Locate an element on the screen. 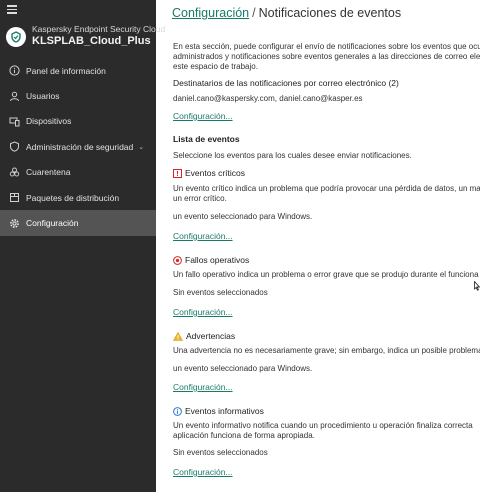  sidebar-item-label: Configuración is located at coordinates (52, 223).